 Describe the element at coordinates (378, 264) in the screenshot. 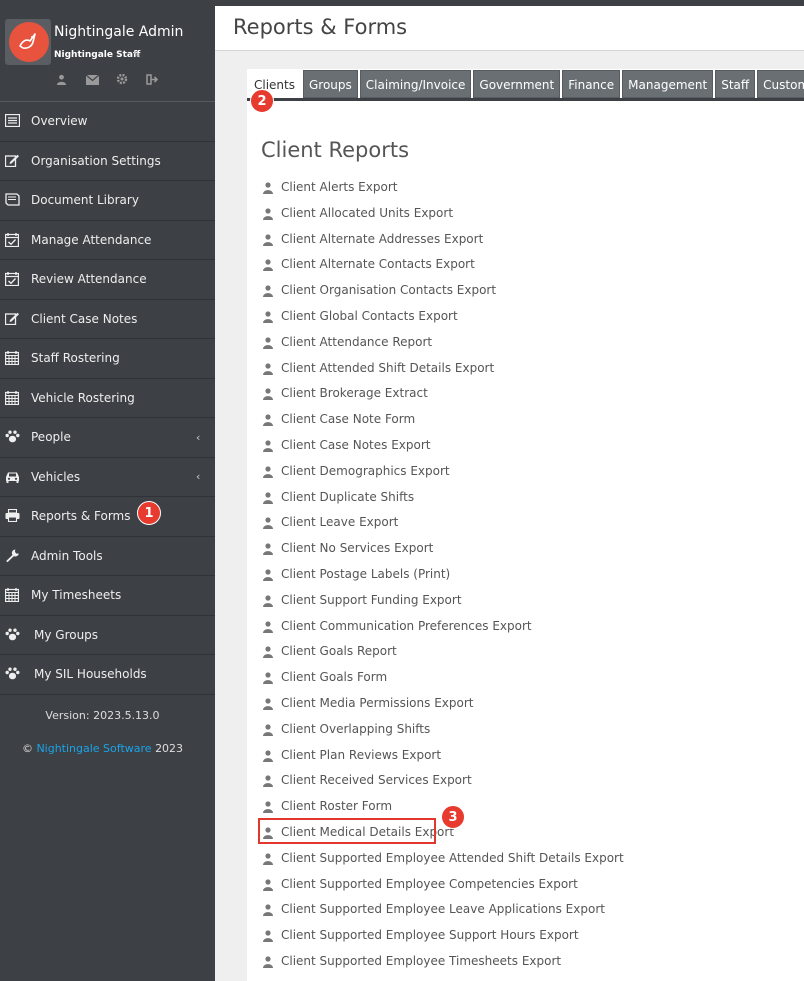

I see `report-label: Client Alternate Contacts Export` at that location.